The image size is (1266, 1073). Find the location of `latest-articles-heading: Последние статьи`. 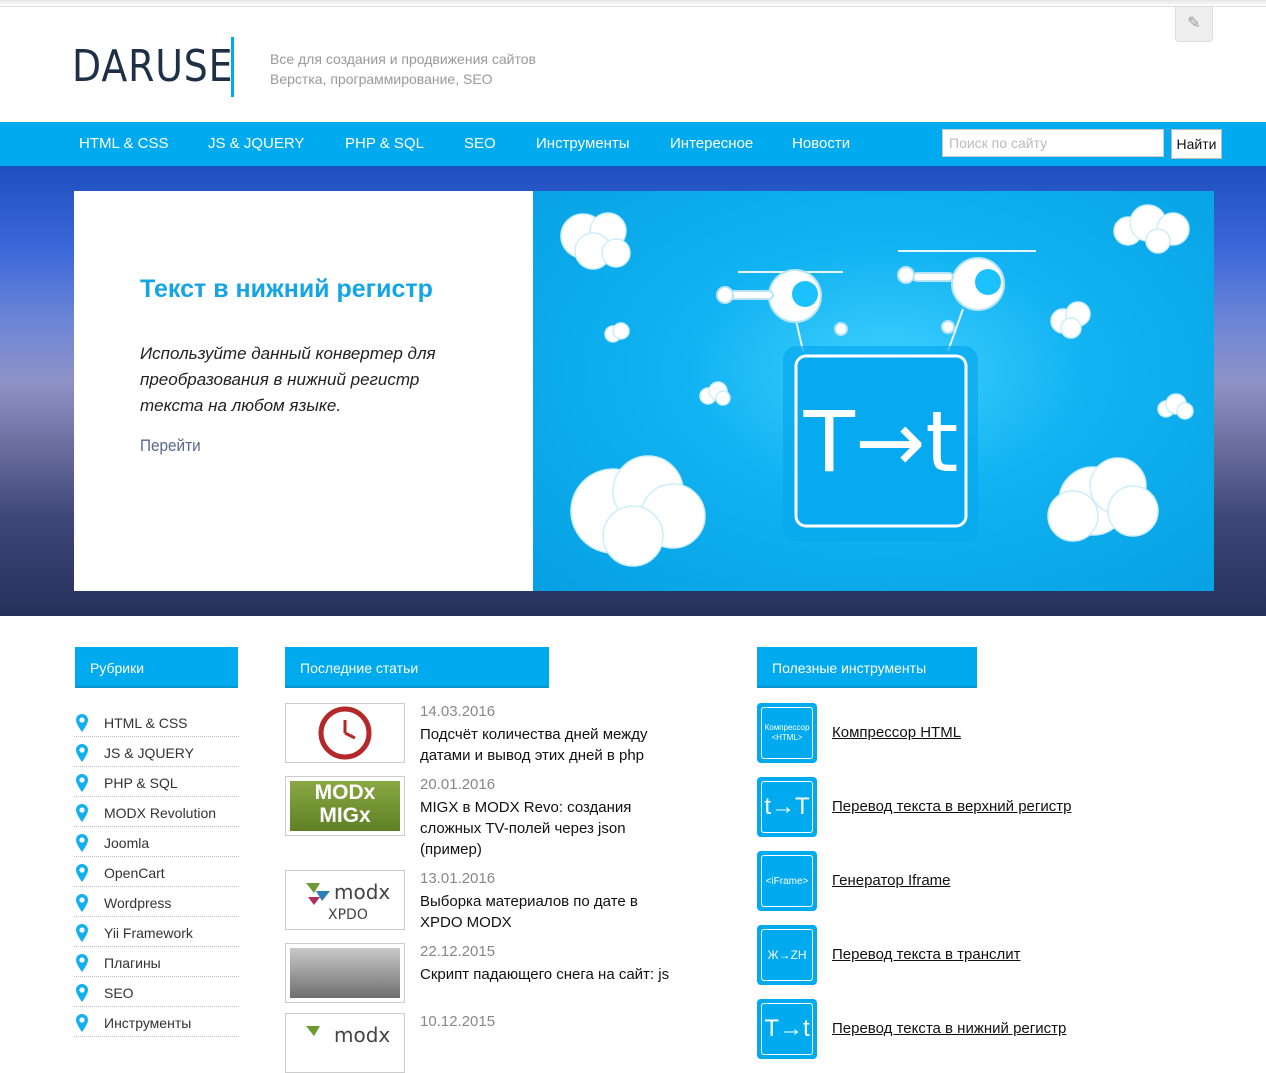

latest-articles-heading: Последние статьи is located at coordinates (417, 667).